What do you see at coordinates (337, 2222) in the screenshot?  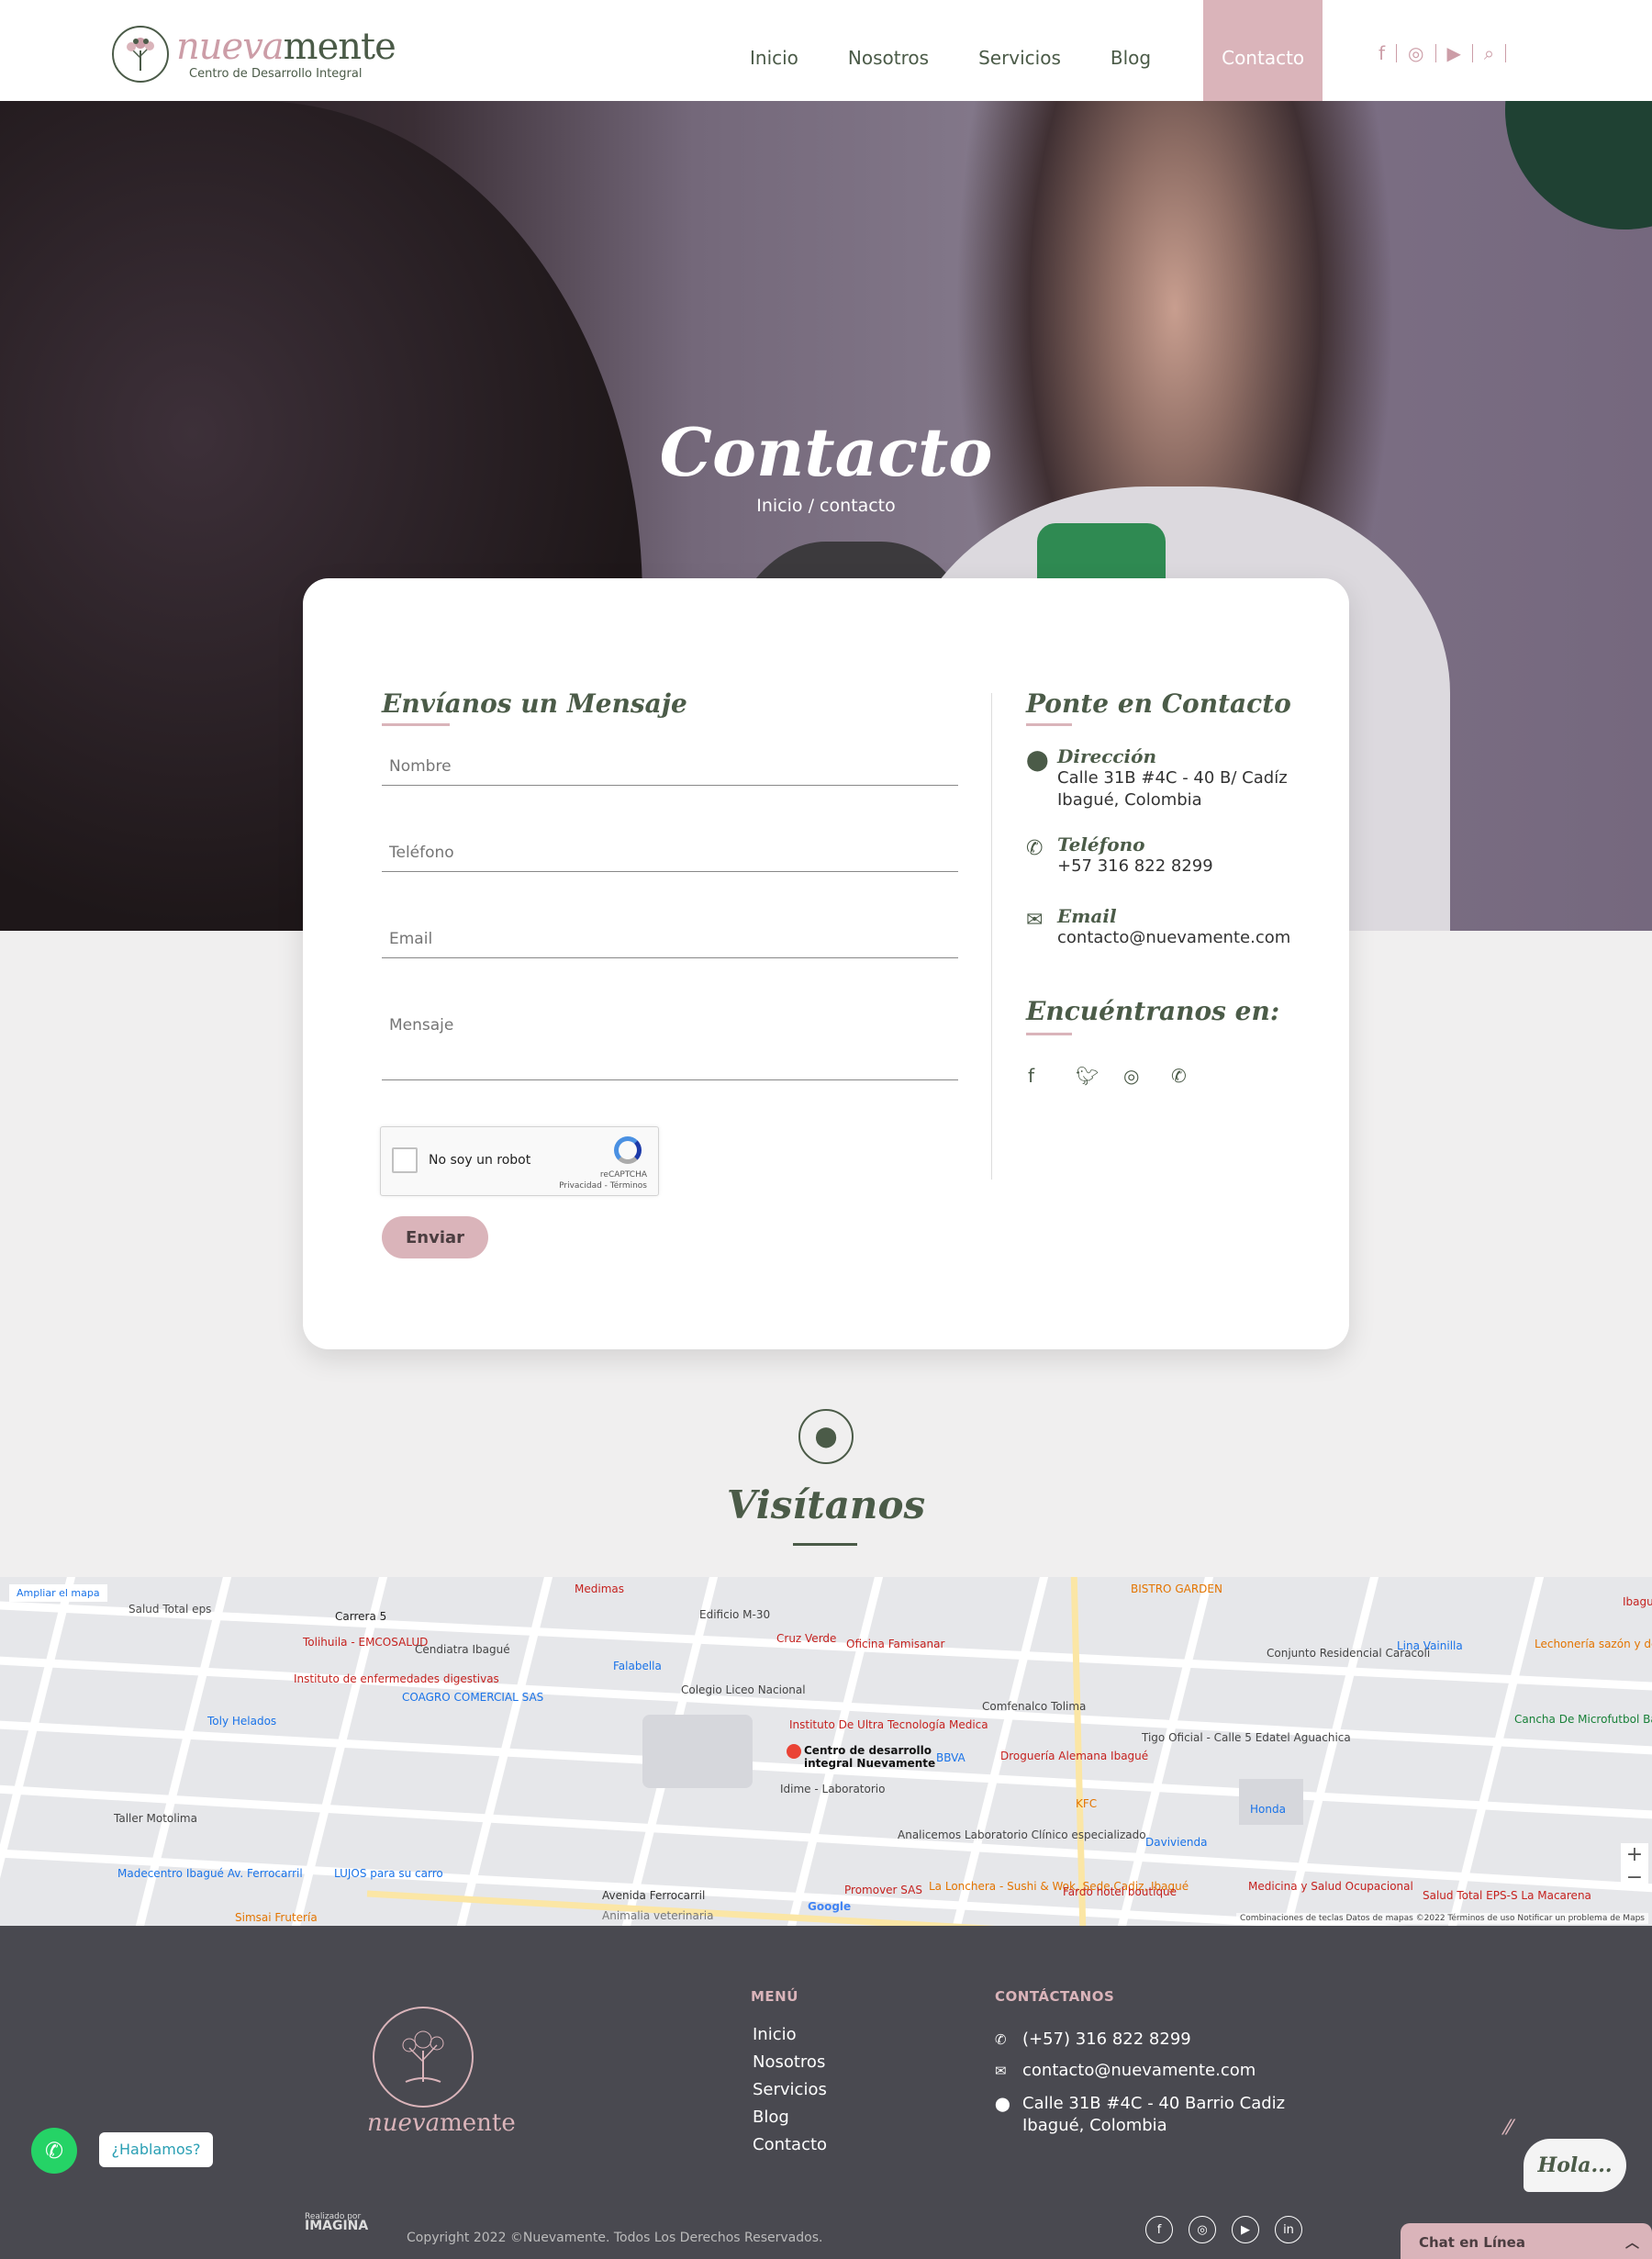 I see `credit-logo: Realizado por IMAGINA` at bounding box center [337, 2222].